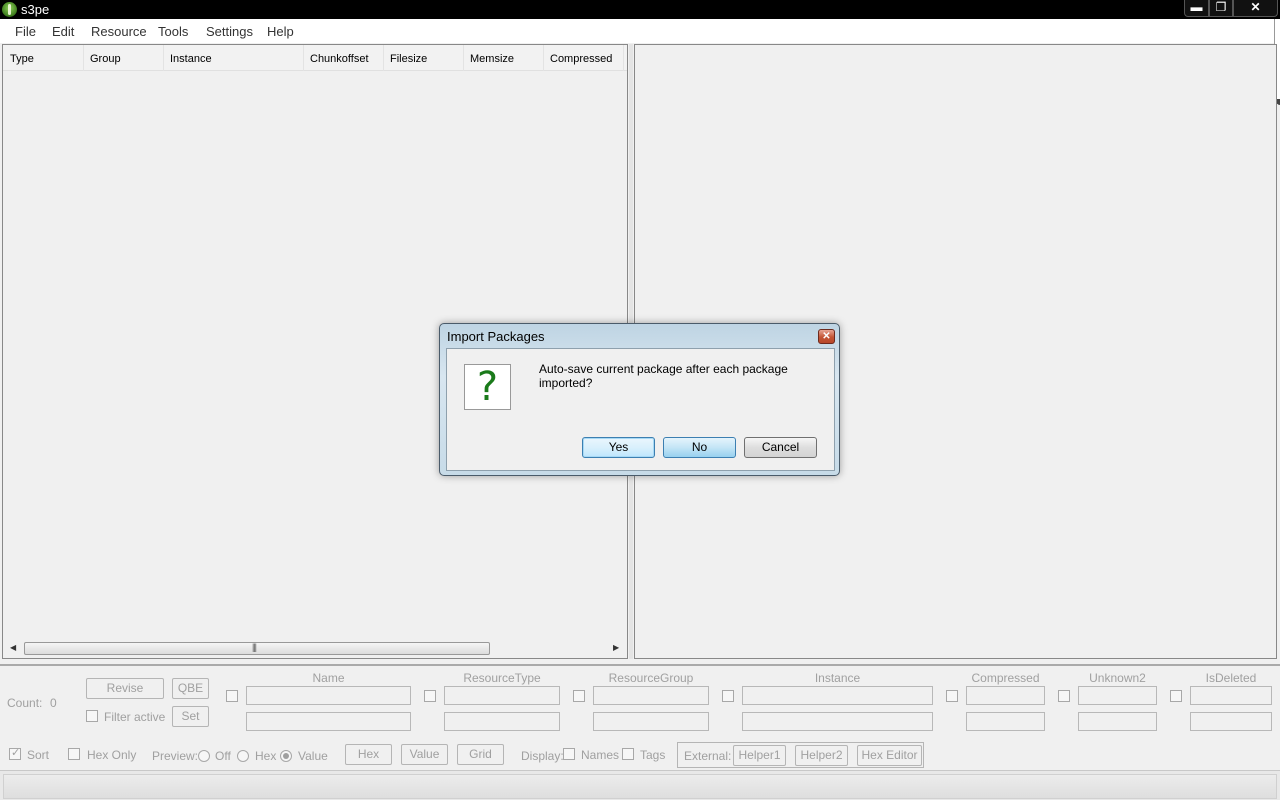 This screenshot has height=800, width=1280. I want to click on column-memsize: Memsize, so click(503, 58).